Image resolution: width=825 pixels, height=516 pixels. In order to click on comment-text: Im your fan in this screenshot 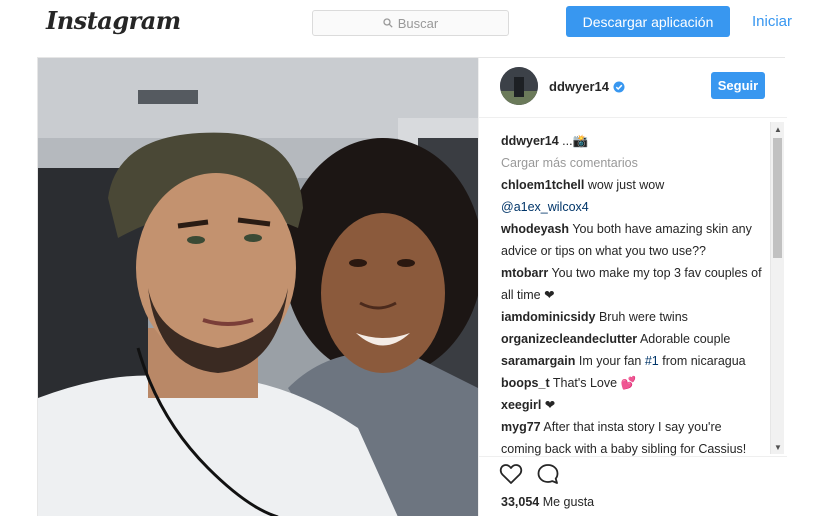, I will do `click(610, 361)`.